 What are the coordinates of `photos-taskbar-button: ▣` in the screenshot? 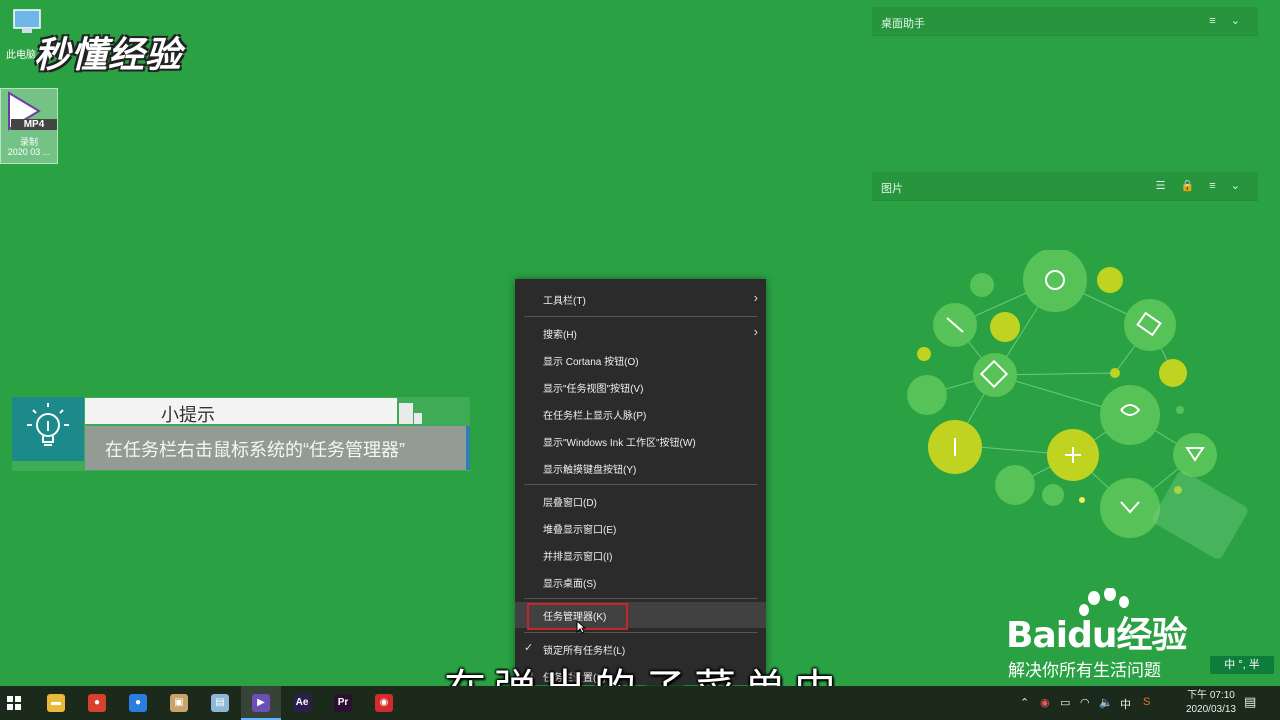 It's located at (179, 703).